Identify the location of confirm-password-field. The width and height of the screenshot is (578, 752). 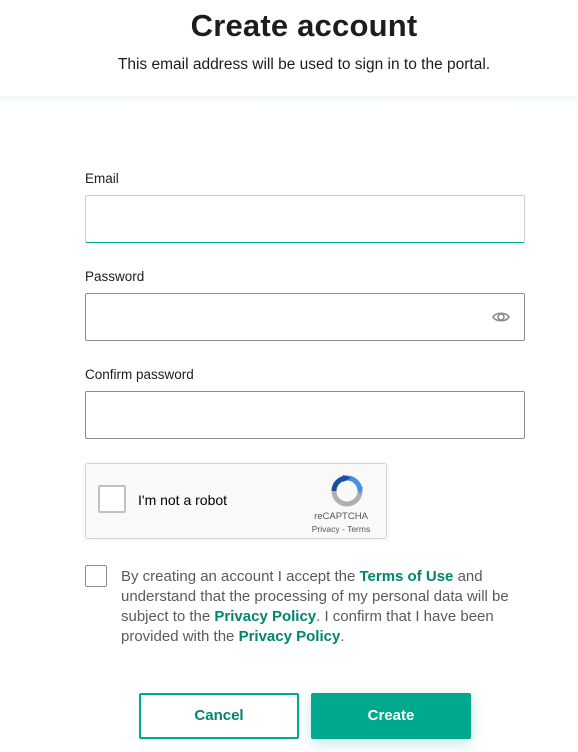
(305, 415).